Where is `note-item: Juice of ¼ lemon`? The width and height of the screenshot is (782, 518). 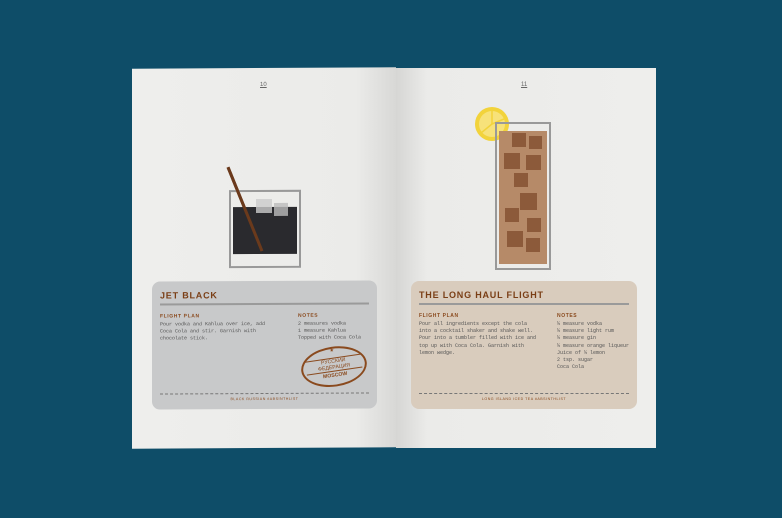
note-item: Juice of ¼ lemon is located at coordinates (581, 352).